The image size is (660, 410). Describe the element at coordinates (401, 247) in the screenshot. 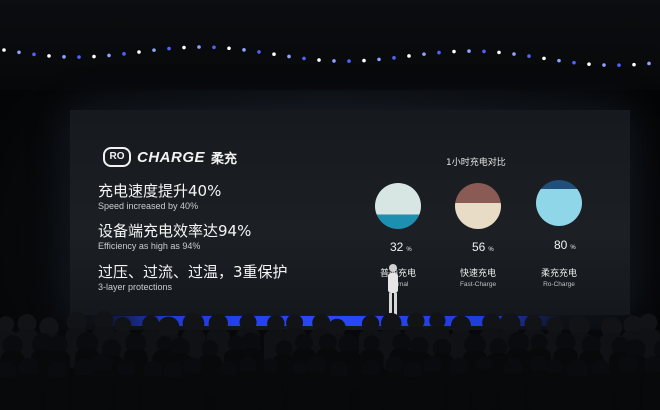

I see `gauge-normal-value: 32%` at that location.